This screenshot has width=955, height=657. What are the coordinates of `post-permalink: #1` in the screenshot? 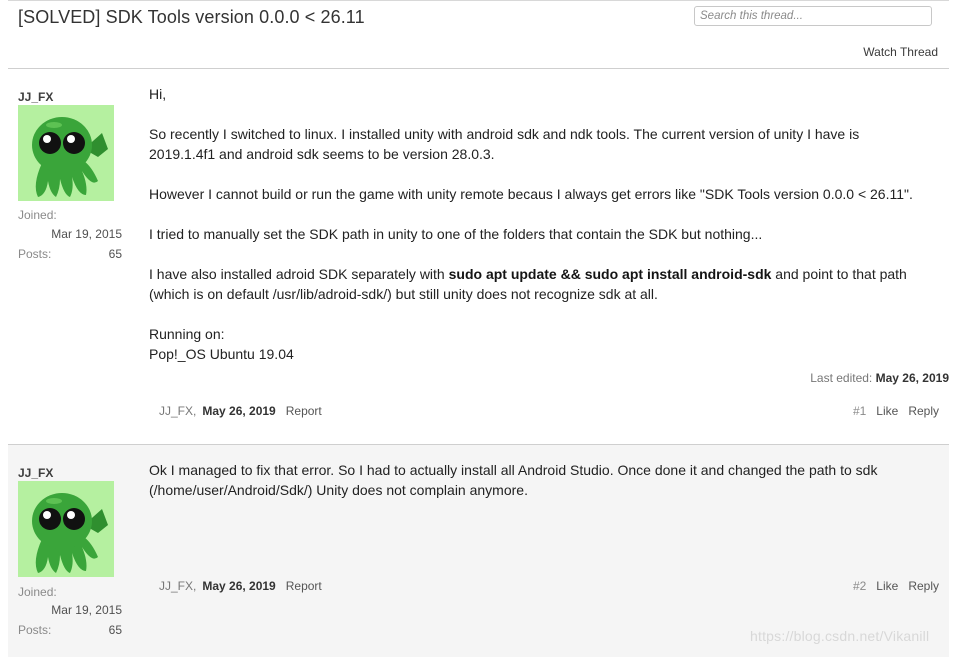 It's located at (859, 411).